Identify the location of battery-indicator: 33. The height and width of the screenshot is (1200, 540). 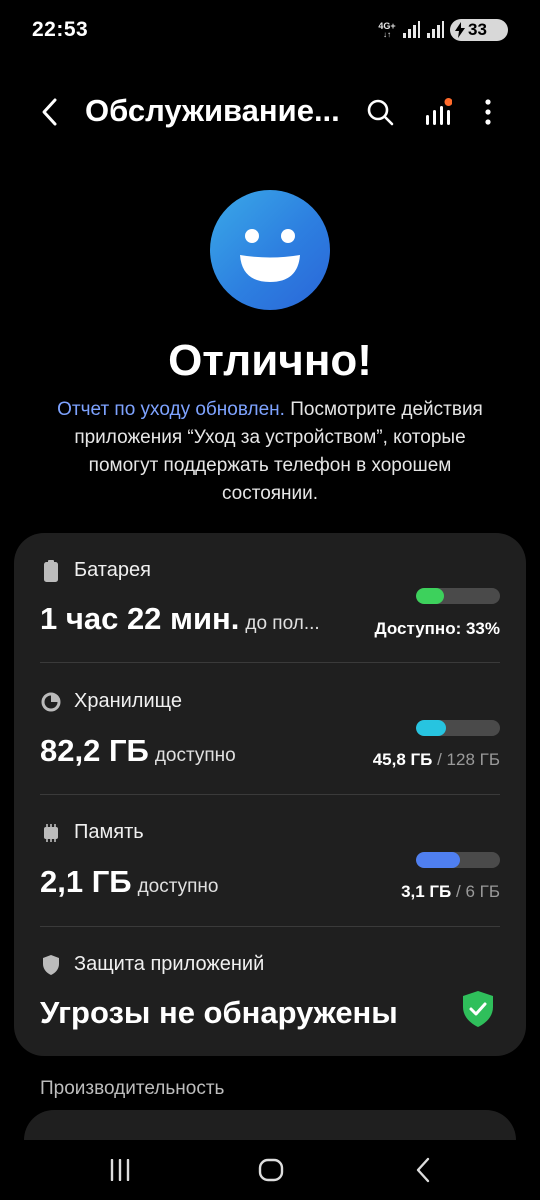
(479, 30).